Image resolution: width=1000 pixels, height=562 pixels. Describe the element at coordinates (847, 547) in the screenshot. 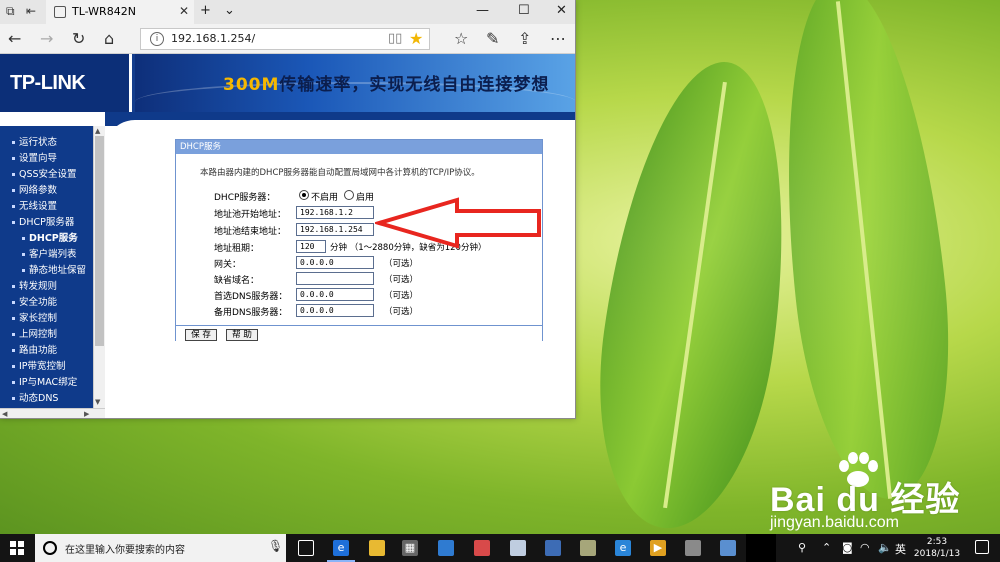

I see `tray-app-icon: ◙` at that location.